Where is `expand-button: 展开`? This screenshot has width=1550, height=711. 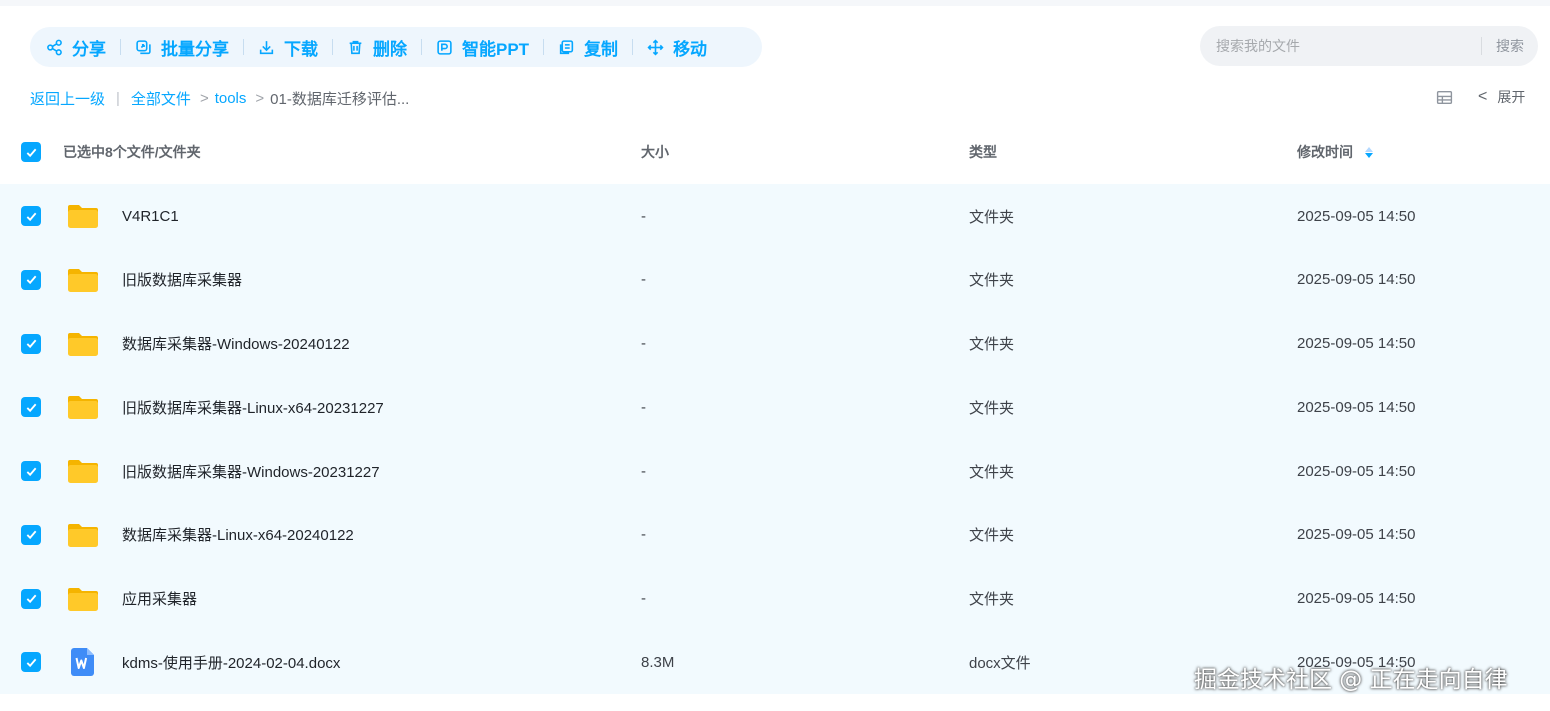
expand-button: 展开 is located at coordinates (1511, 97).